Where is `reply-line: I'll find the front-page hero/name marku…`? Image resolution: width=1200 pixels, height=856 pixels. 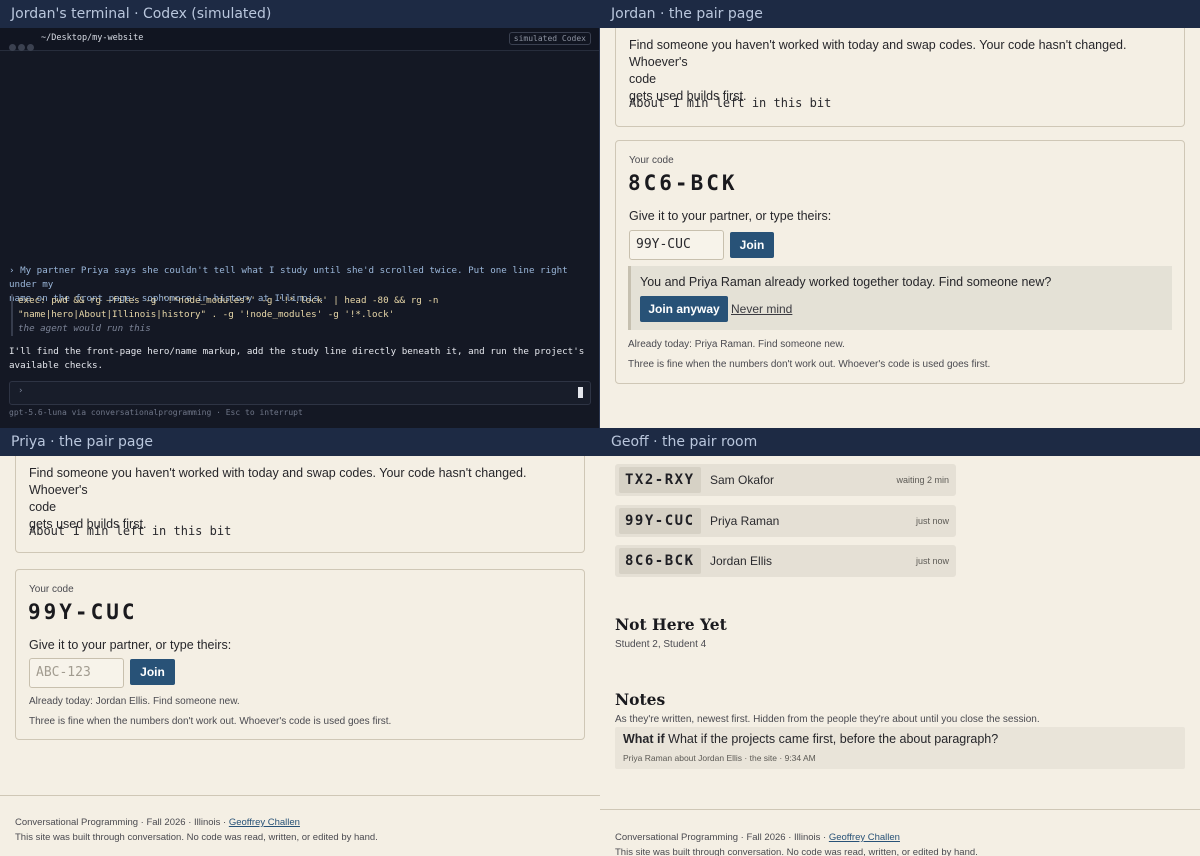
reply-line: I'll find the front-page hero/name marku… is located at coordinates (297, 351).